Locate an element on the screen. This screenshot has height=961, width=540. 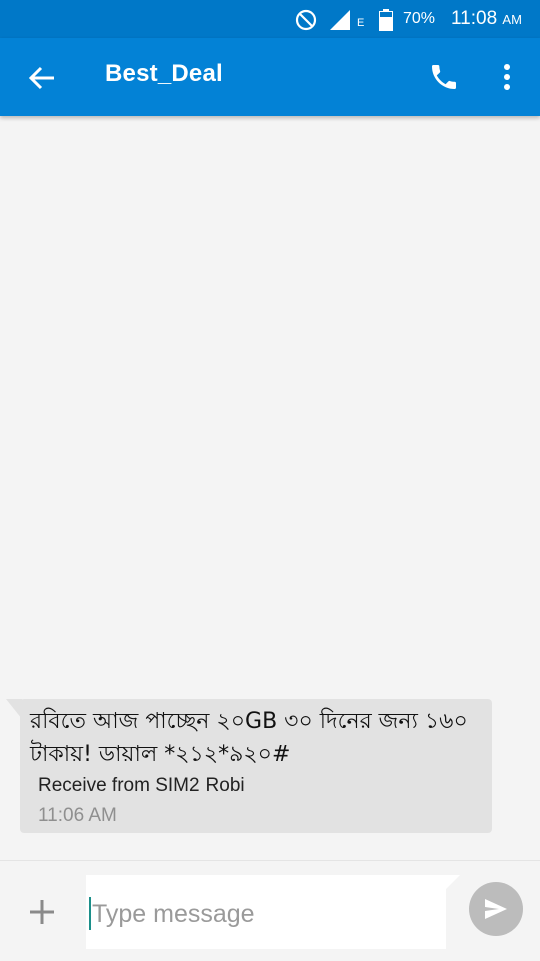
conversation-title: Best_Deal is located at coordinates (164, 73).